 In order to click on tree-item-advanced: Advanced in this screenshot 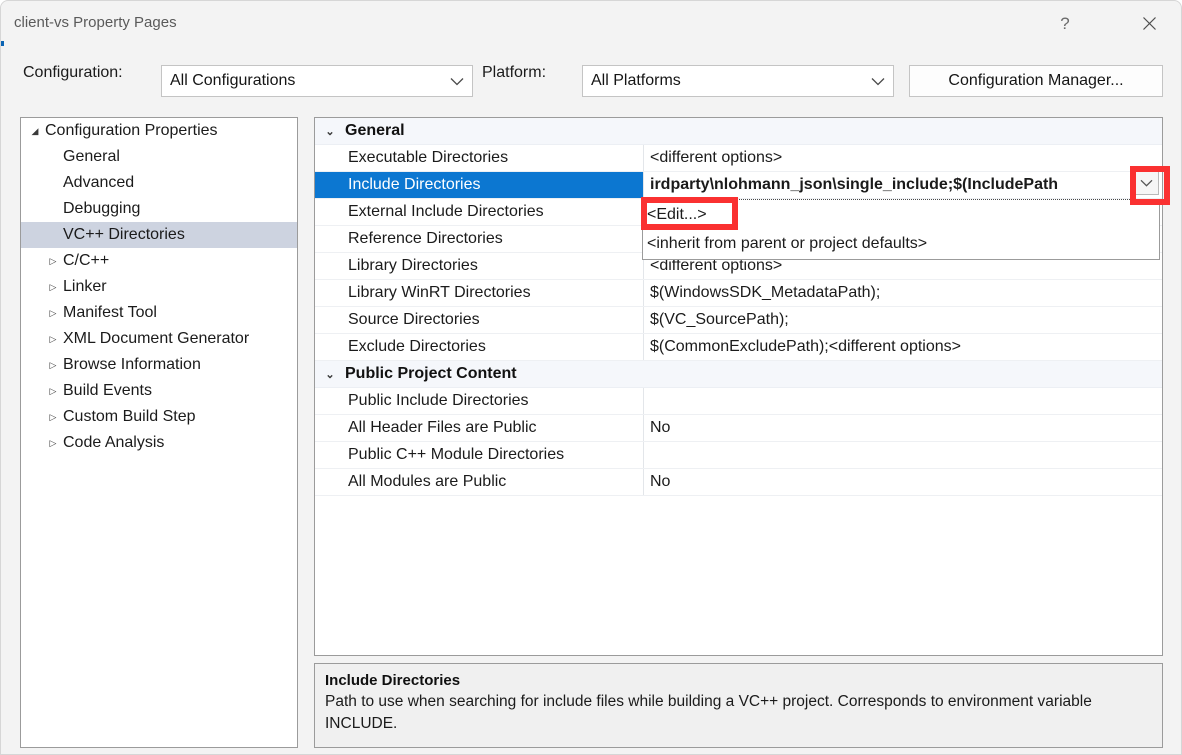, I will do `click(159, 183)`.